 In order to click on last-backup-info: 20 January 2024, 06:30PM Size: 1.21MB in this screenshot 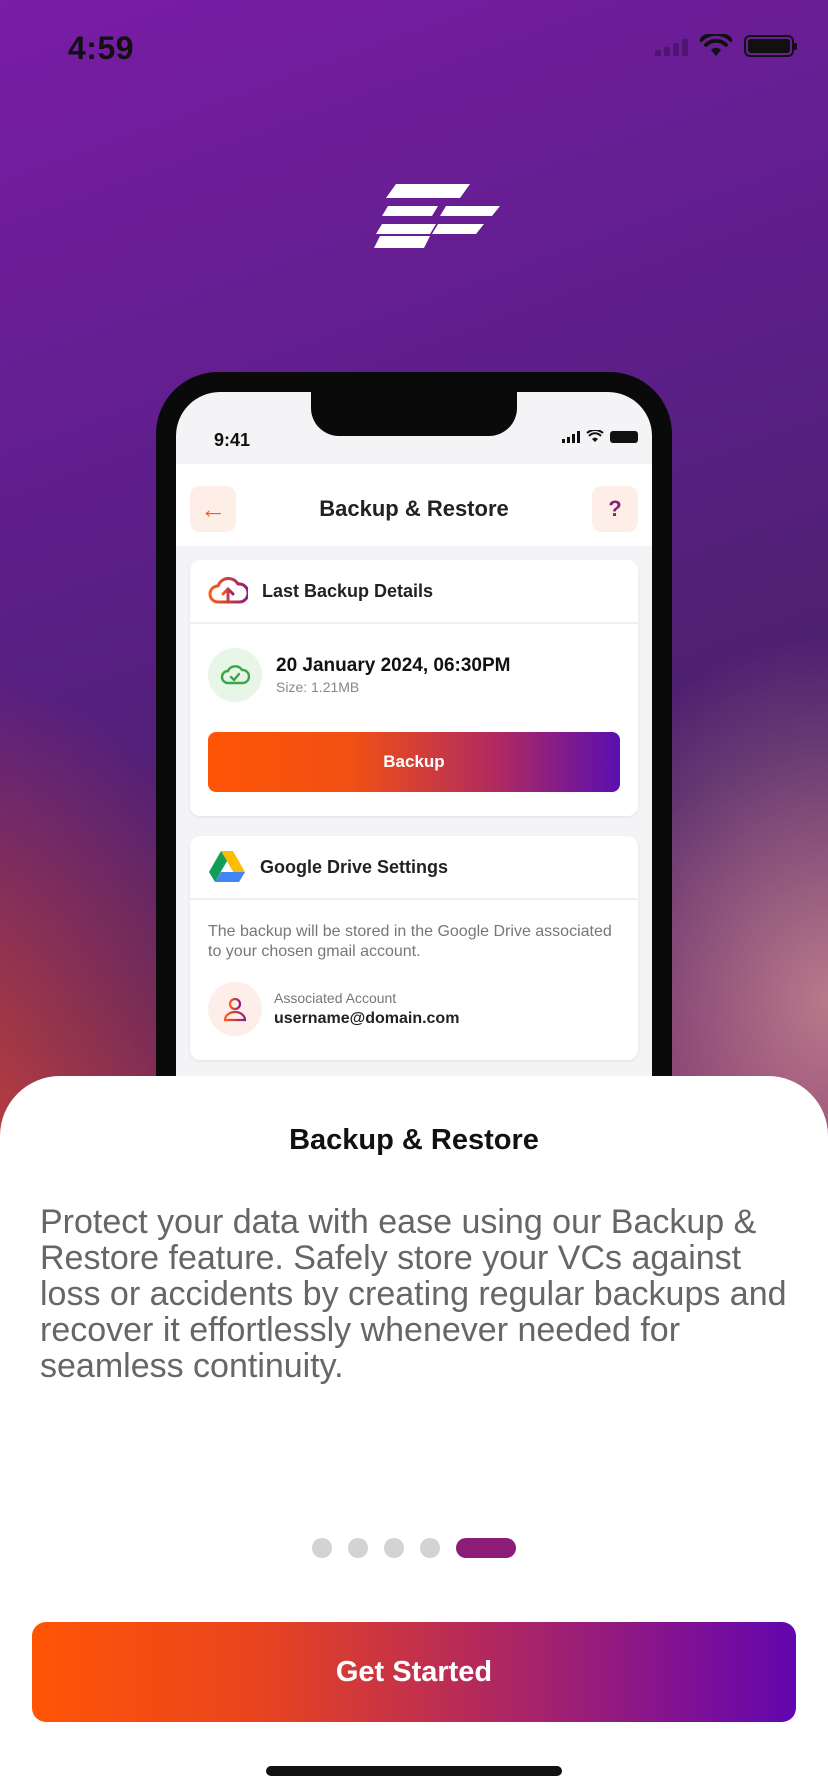, I will do `click(359, 675)`.